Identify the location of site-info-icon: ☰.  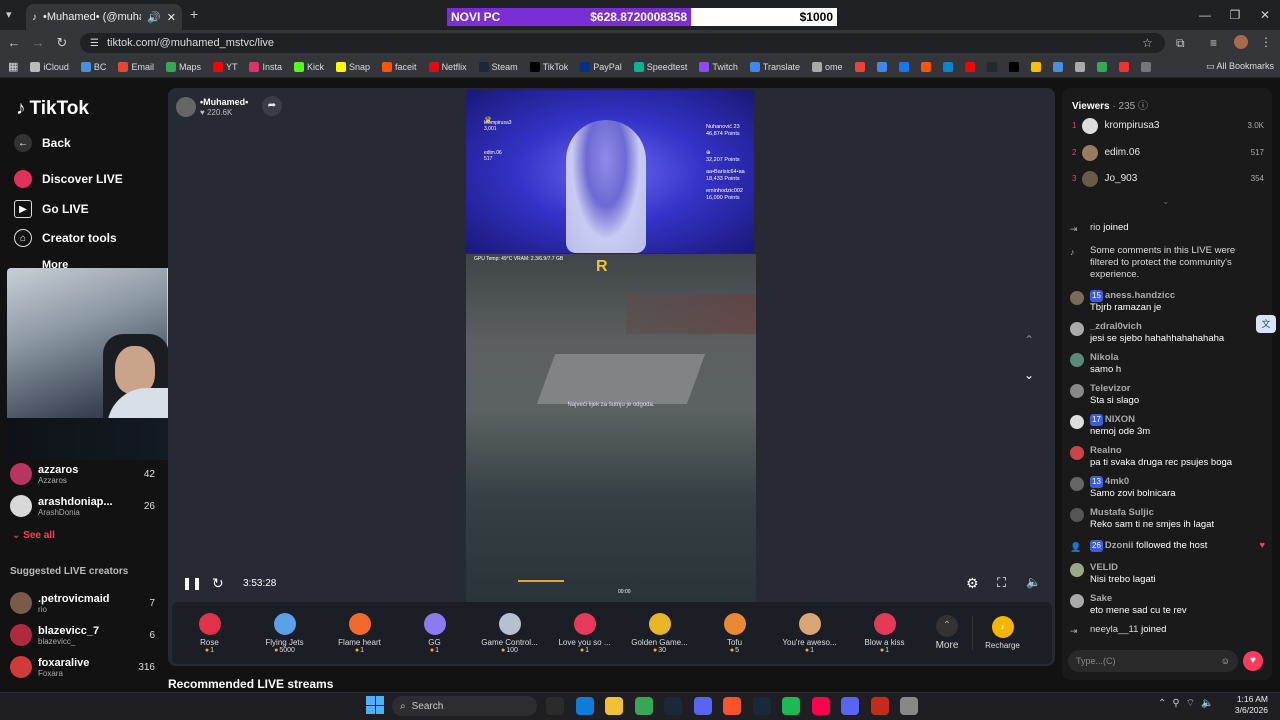
(94, 43).